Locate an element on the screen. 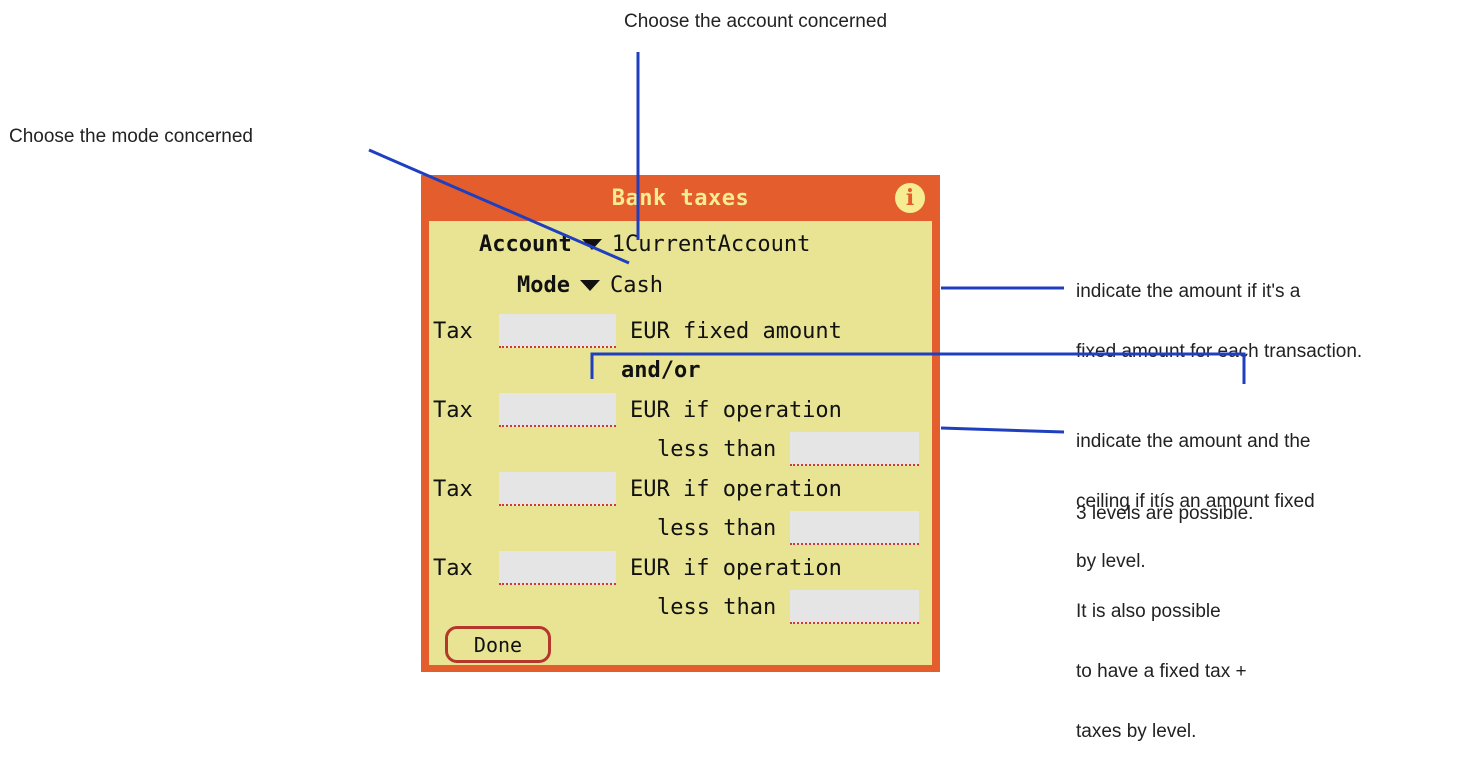 This screenshot has height=762, width=1480. level2-ceiling-row: less than is located at coordinates (788, 528).